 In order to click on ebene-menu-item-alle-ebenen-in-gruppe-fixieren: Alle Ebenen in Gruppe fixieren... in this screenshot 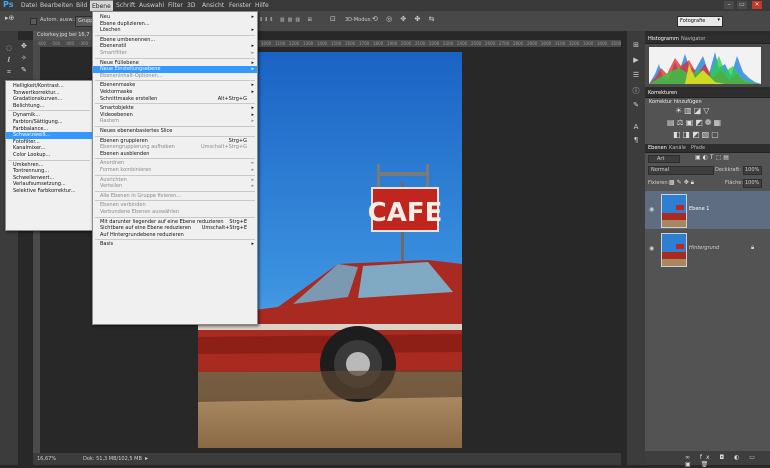, I will do `click(175, 196)`.